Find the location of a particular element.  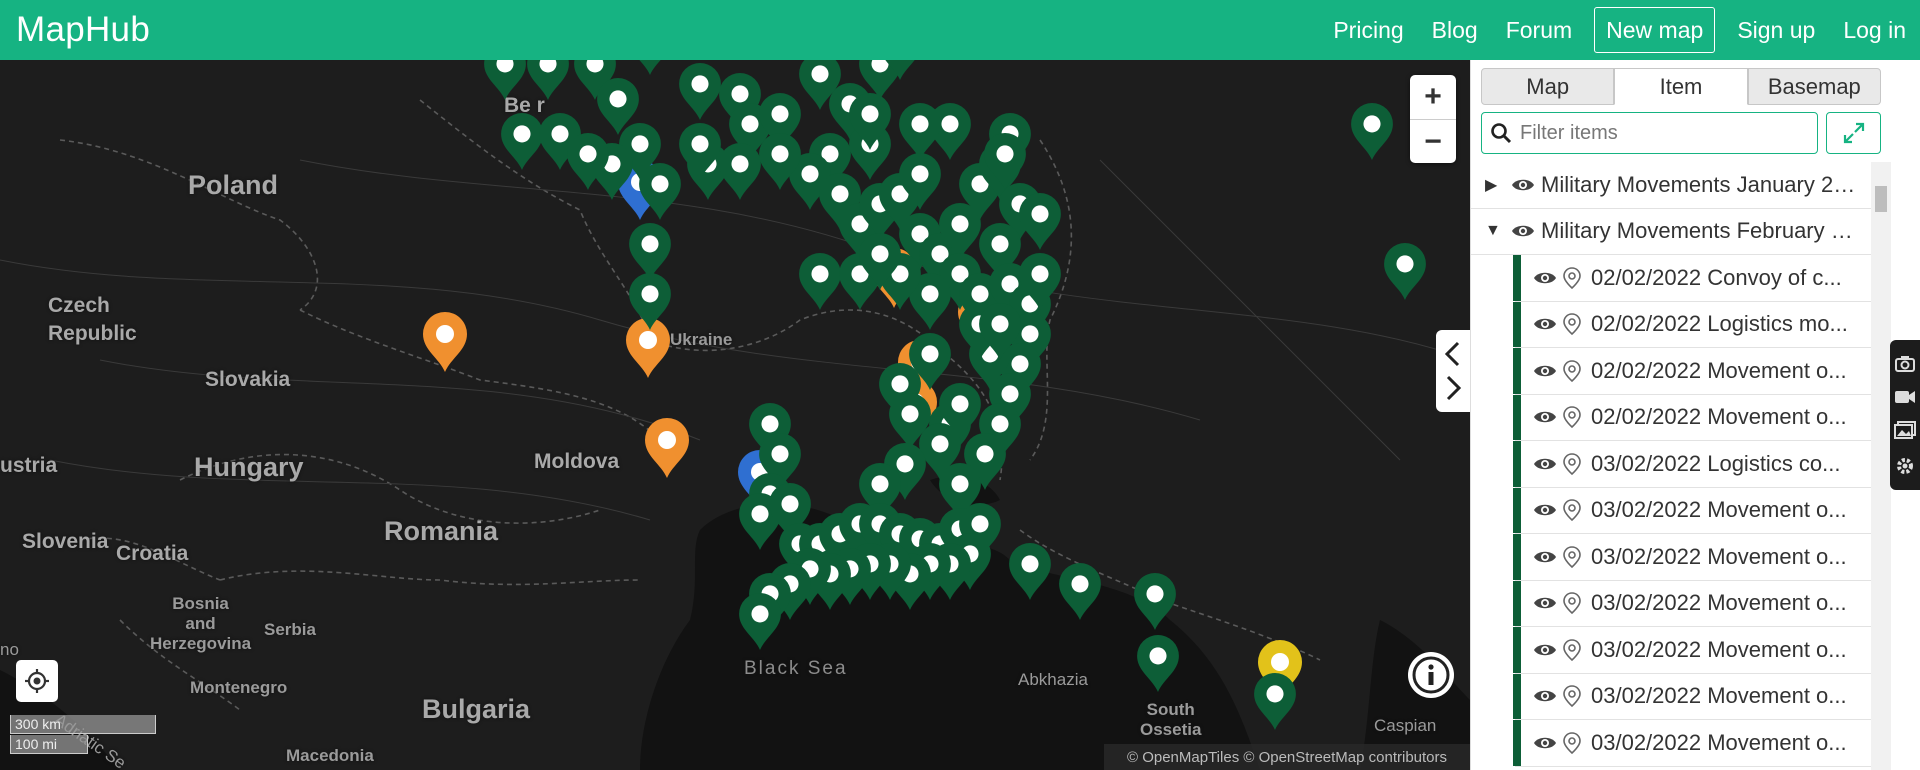

zoom-control: + − is located at coordinates (1433, 119).